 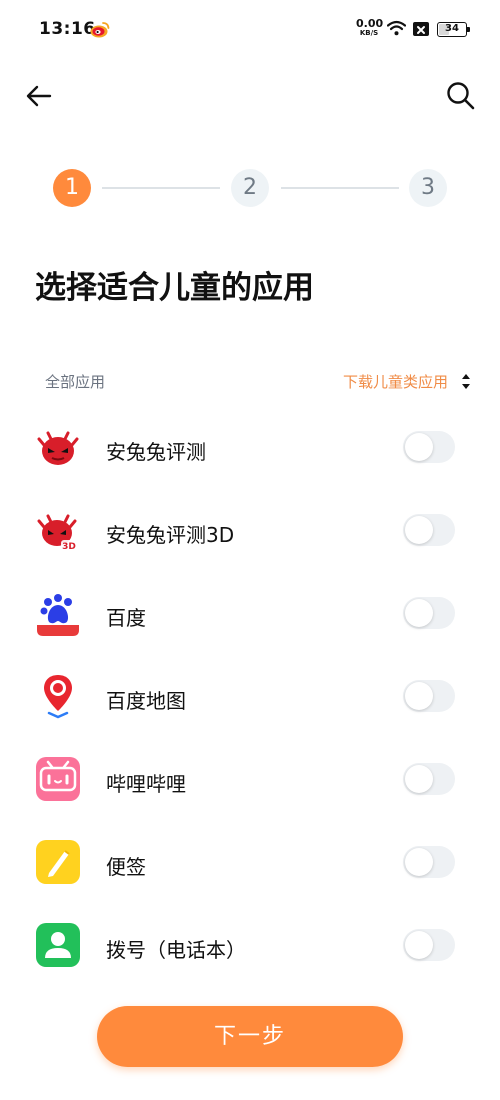 I want to click on toggle-contacts, so click(x=429, y=945).